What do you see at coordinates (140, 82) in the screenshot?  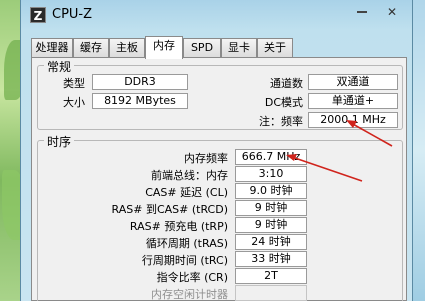 I see `type-value: DDR3` at bounding box center [140, 82].